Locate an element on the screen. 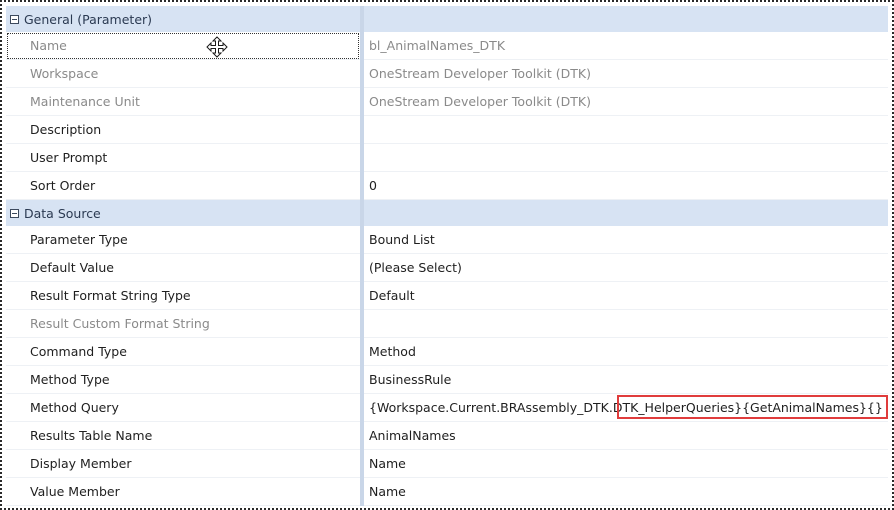 The height and width of the screenshot is (510, 894). property-display-member-value: Name is located at coordinates (626, 464).